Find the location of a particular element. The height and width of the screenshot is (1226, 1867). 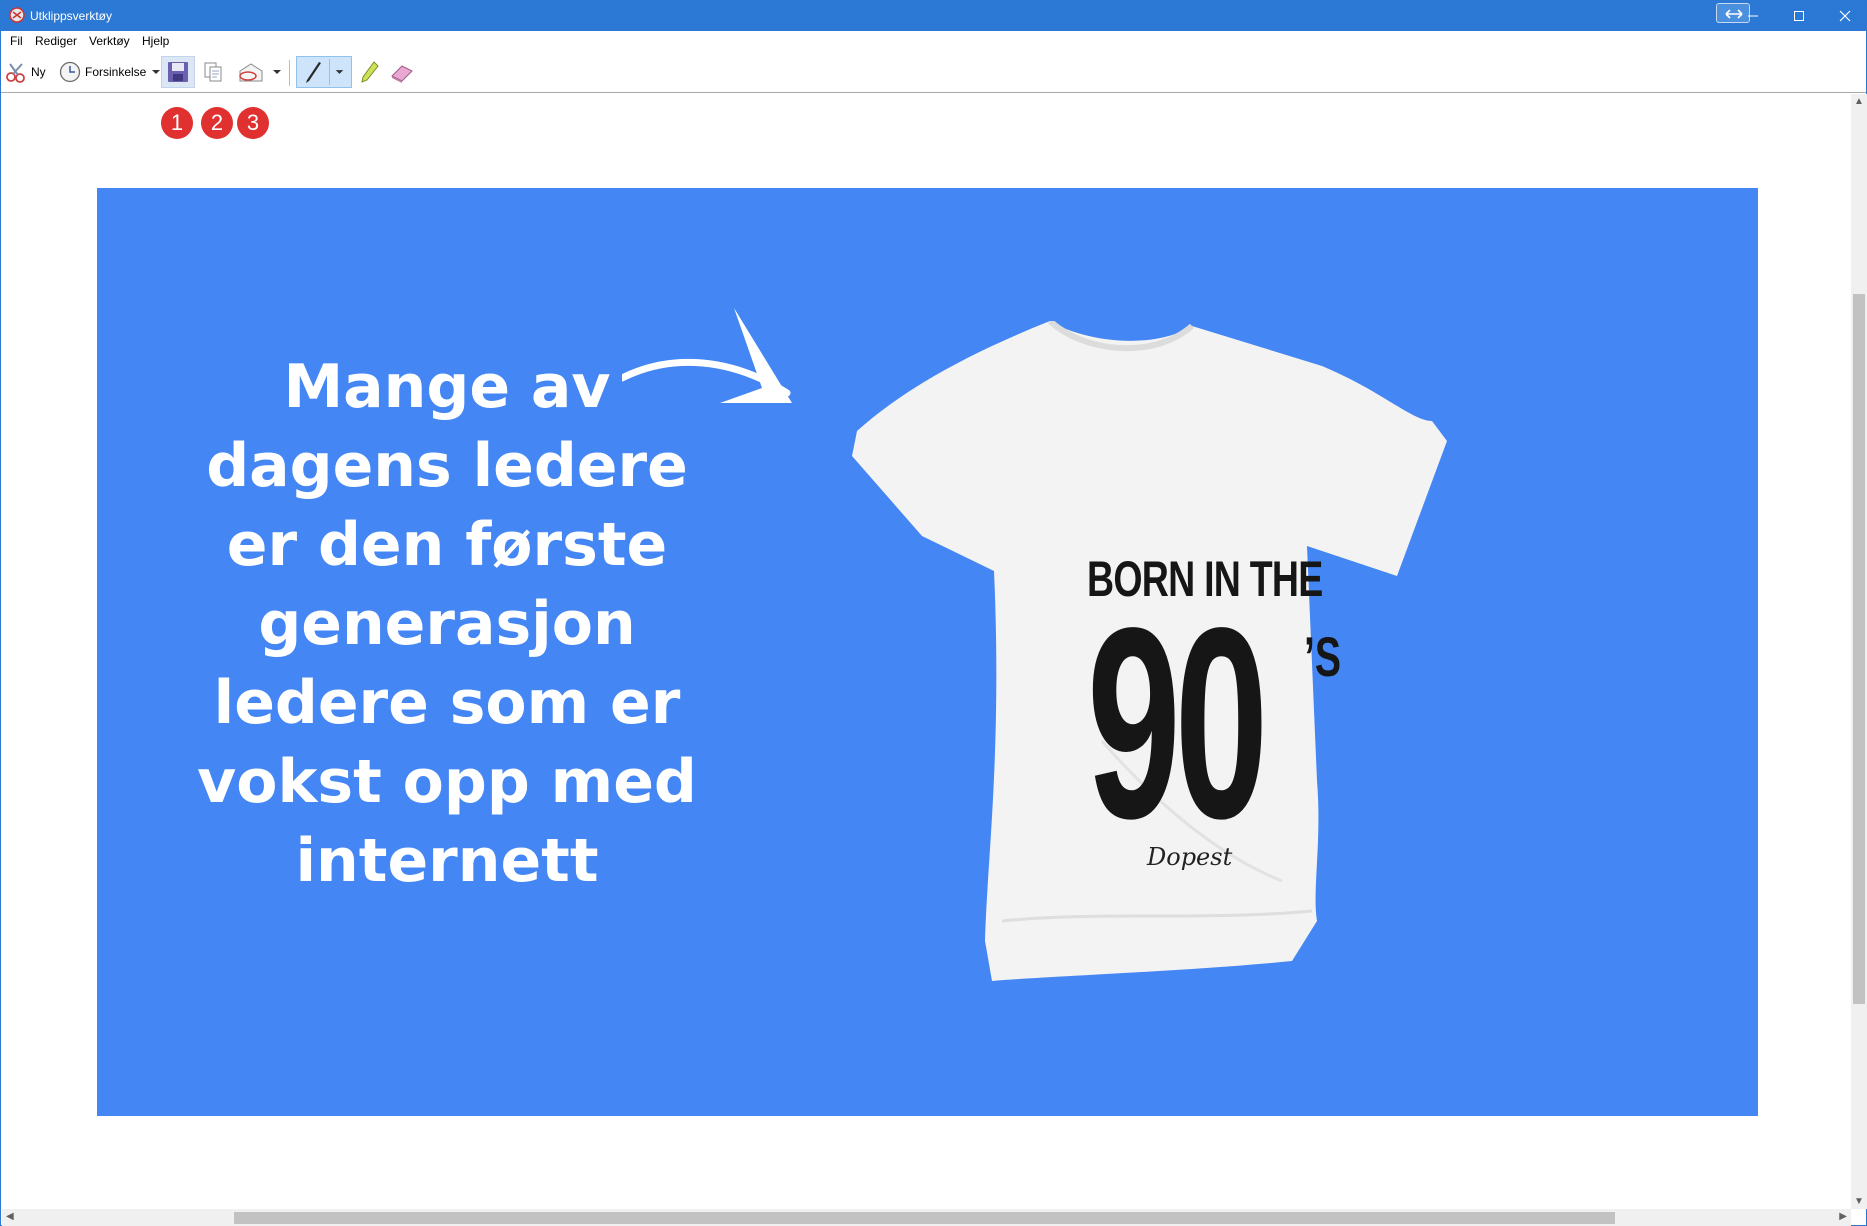

menu-fil: Fil is located at coordinates (16, 41).